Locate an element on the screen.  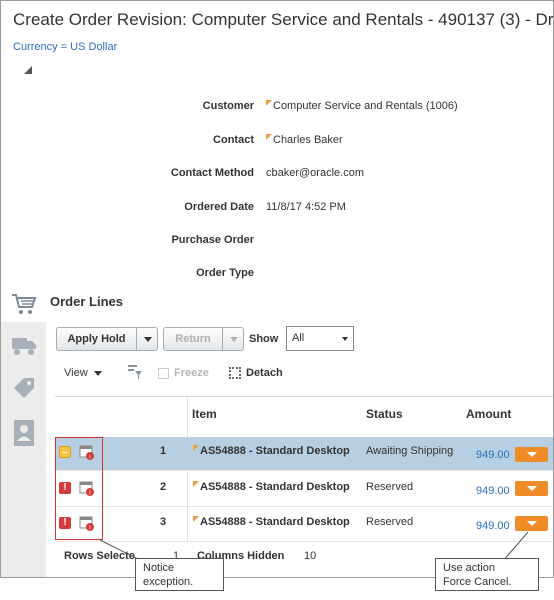
callout-connectors is located at coordinates (314, 546).